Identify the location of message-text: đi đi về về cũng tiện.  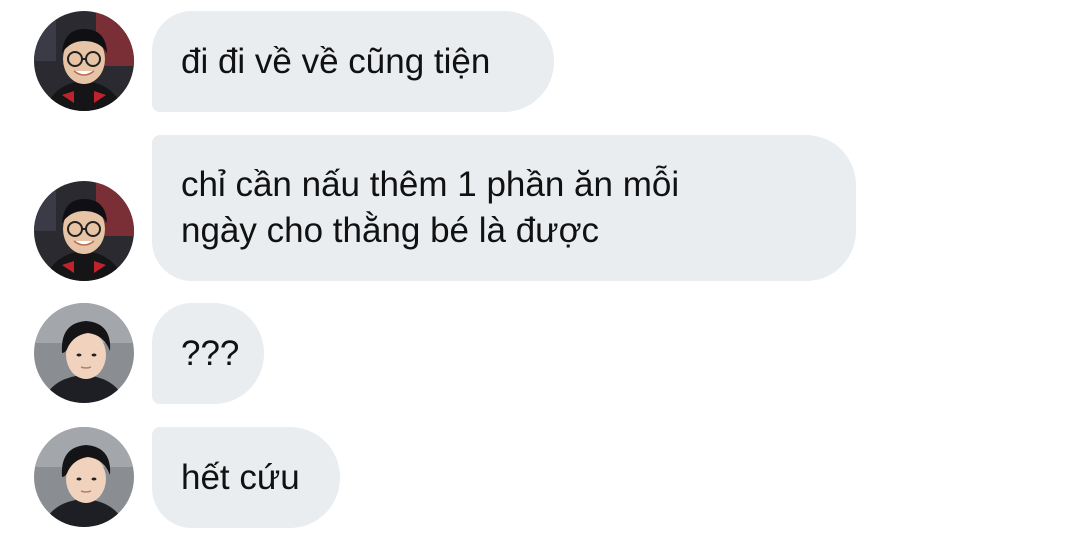
(336, 61).